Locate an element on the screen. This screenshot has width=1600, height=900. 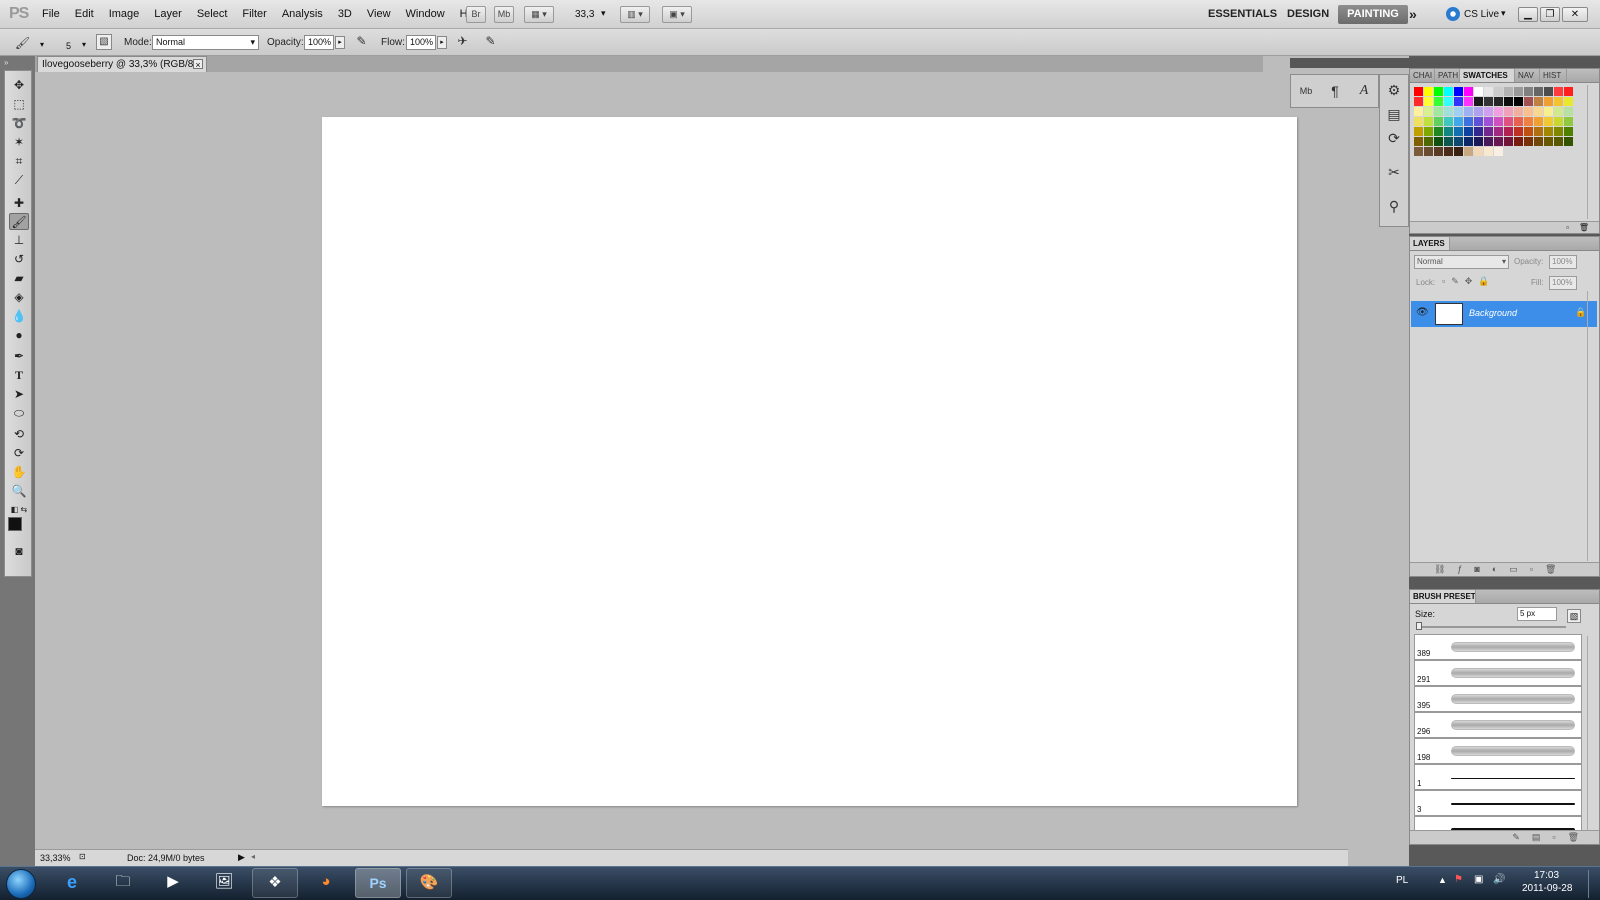
layer-fill-input: 100% is located at coordinates (1563, 283).